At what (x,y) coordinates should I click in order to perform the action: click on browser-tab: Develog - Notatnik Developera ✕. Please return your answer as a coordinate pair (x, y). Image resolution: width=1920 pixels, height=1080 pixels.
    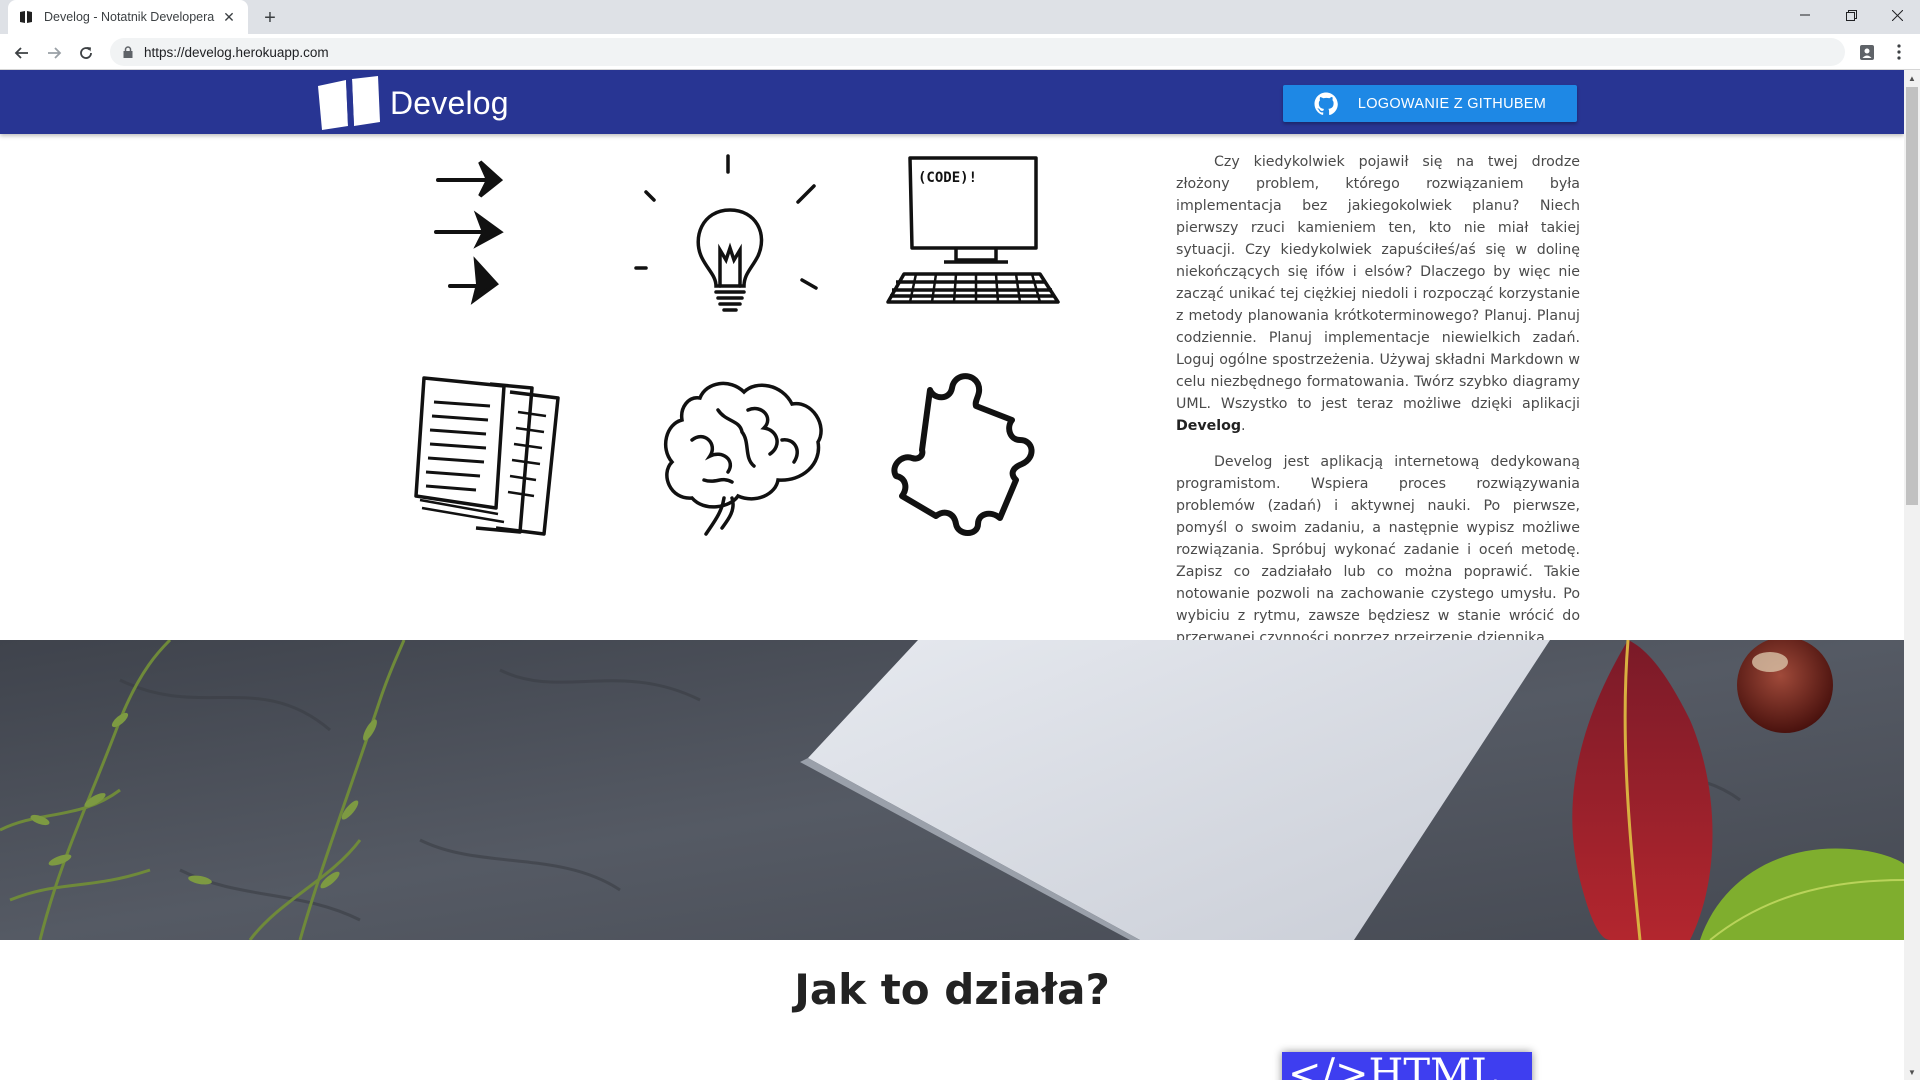
    Looking at the image, I should click on (128, 17).